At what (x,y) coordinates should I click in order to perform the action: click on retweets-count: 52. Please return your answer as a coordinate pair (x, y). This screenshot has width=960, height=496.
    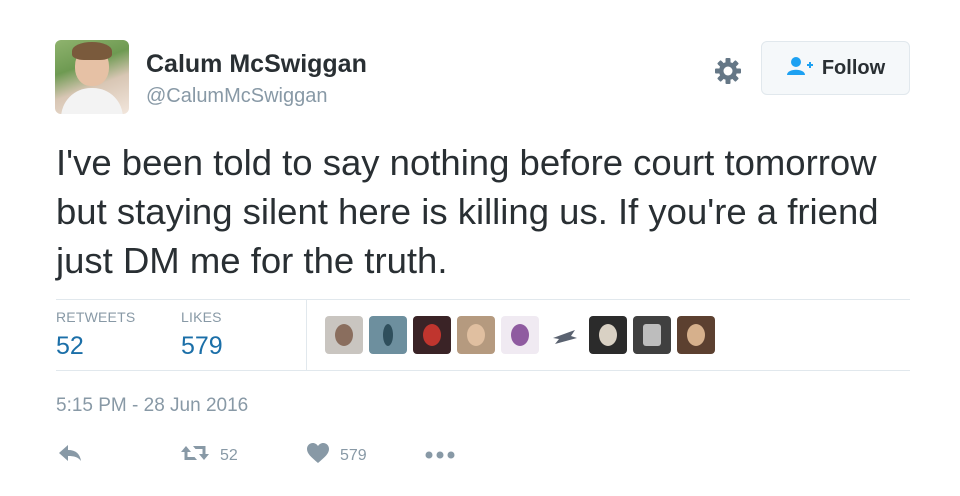
    Looking at the image, I should click on (70, 346).